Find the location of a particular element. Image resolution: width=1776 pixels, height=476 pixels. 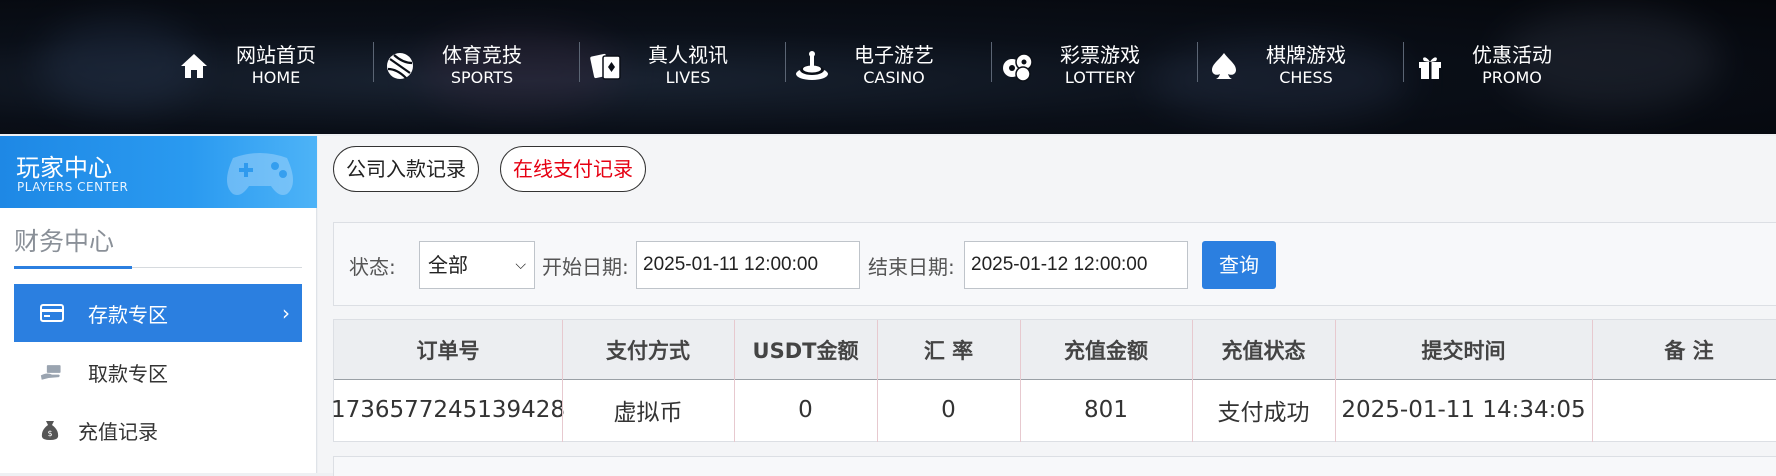

ball-icon is located at coordinates (400, 66).